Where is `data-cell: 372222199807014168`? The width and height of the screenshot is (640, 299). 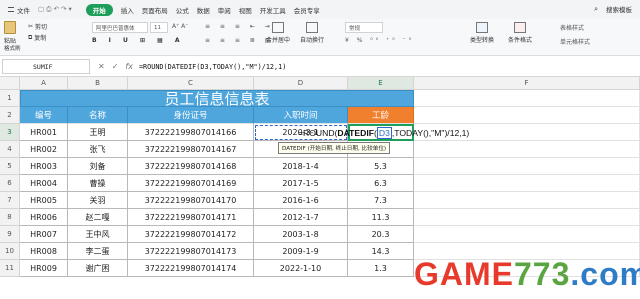
data-cell: 372222199807014168 is located at coordinates (191, 166).